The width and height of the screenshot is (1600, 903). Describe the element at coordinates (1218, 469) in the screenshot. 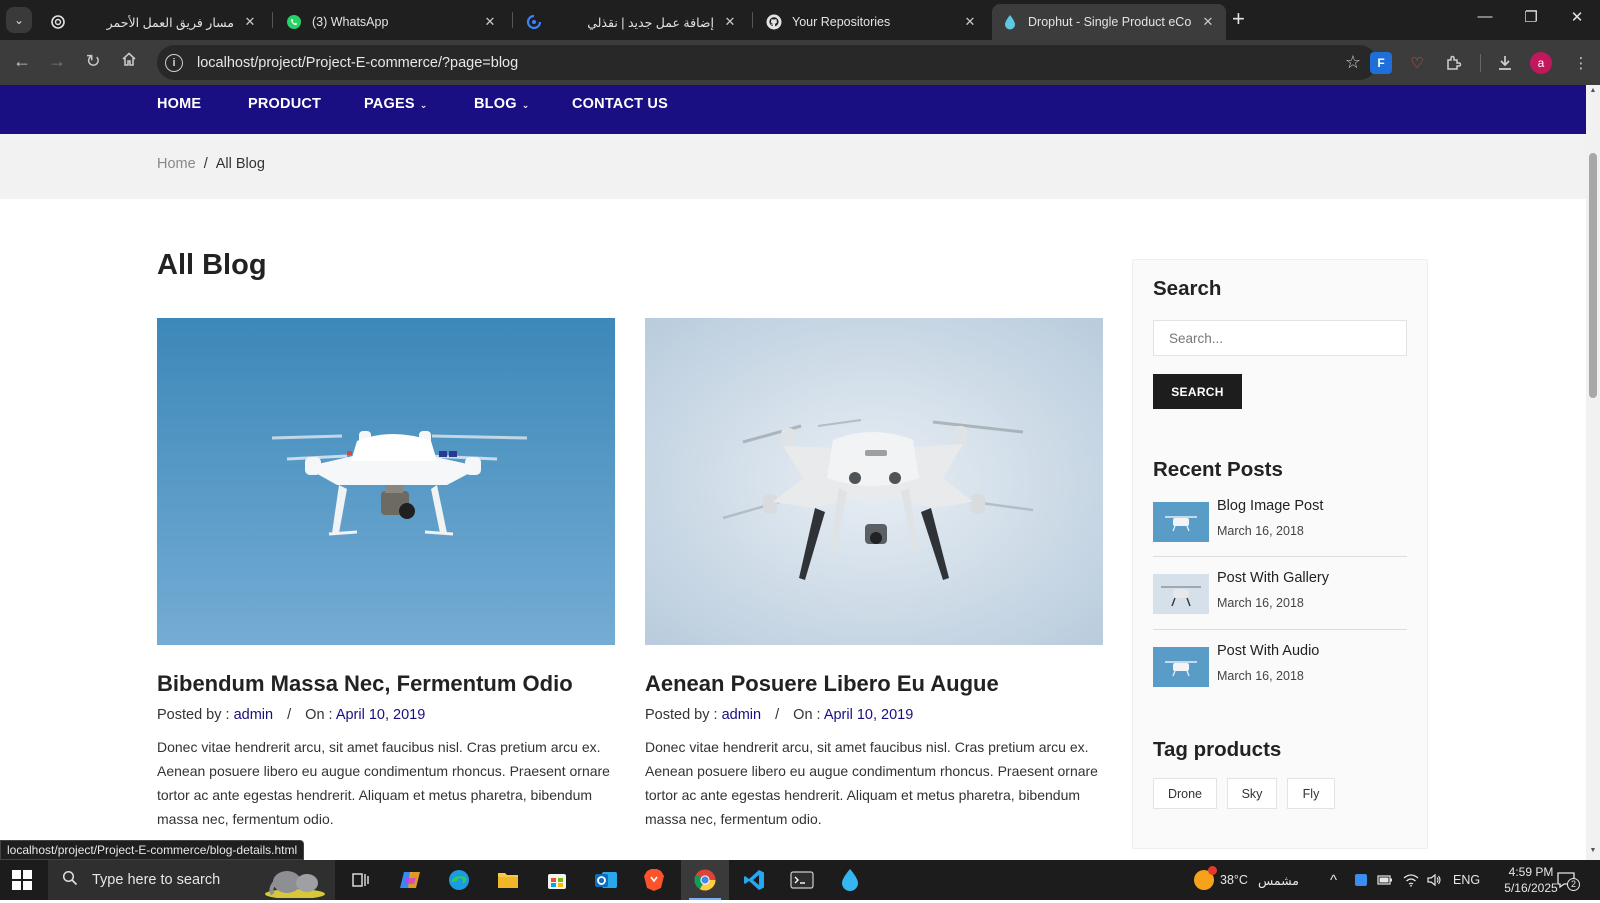

I see `recent-posts-heading: Recent Posts` at that location.